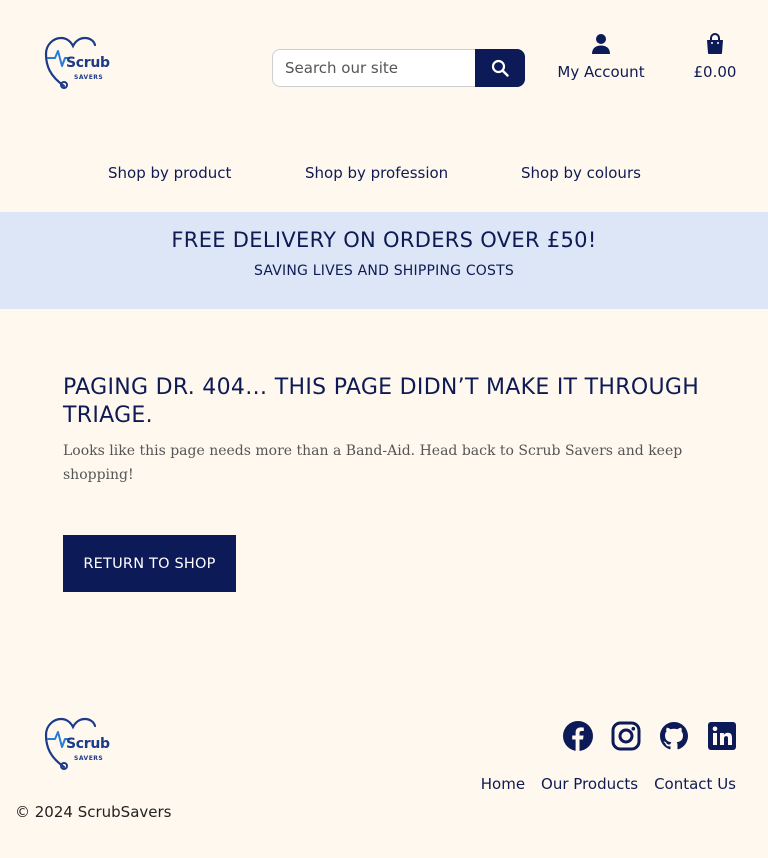  Describe the element at coordinates (695, 784) in the screenshot. I see `footer-link-contact-us: Contact Us` at that location.